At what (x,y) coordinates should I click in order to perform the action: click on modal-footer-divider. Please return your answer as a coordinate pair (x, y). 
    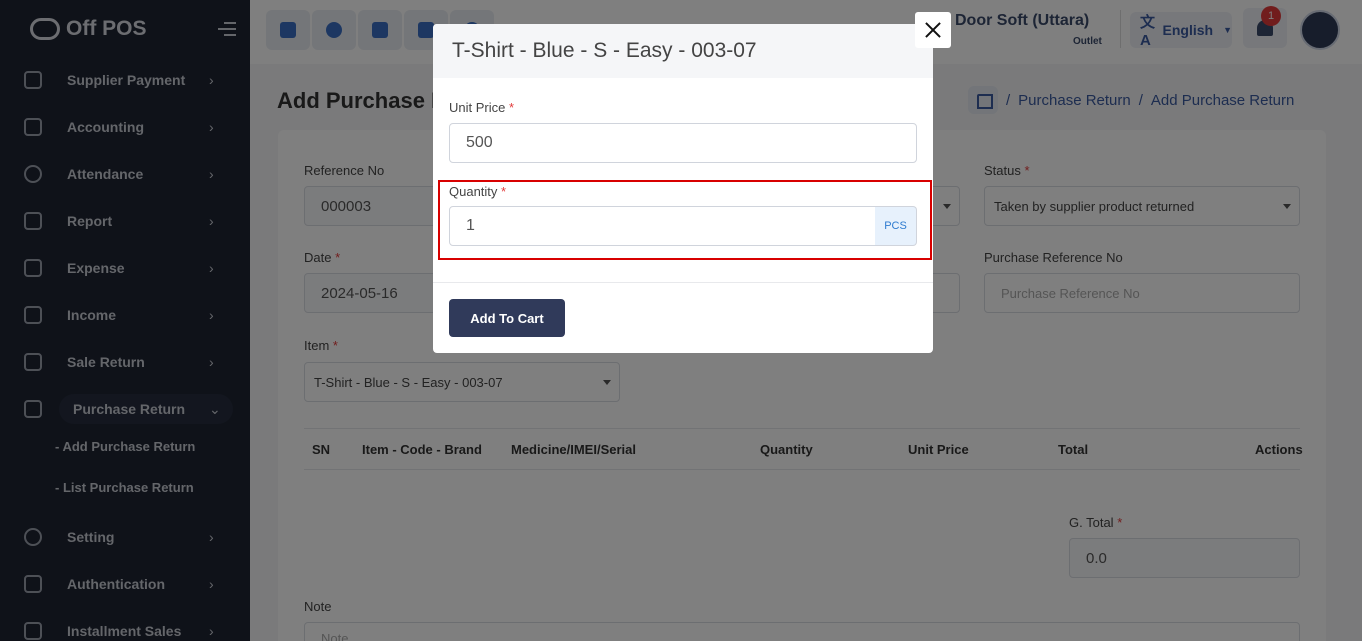
    Looking at the image, I should click on (683, 282).